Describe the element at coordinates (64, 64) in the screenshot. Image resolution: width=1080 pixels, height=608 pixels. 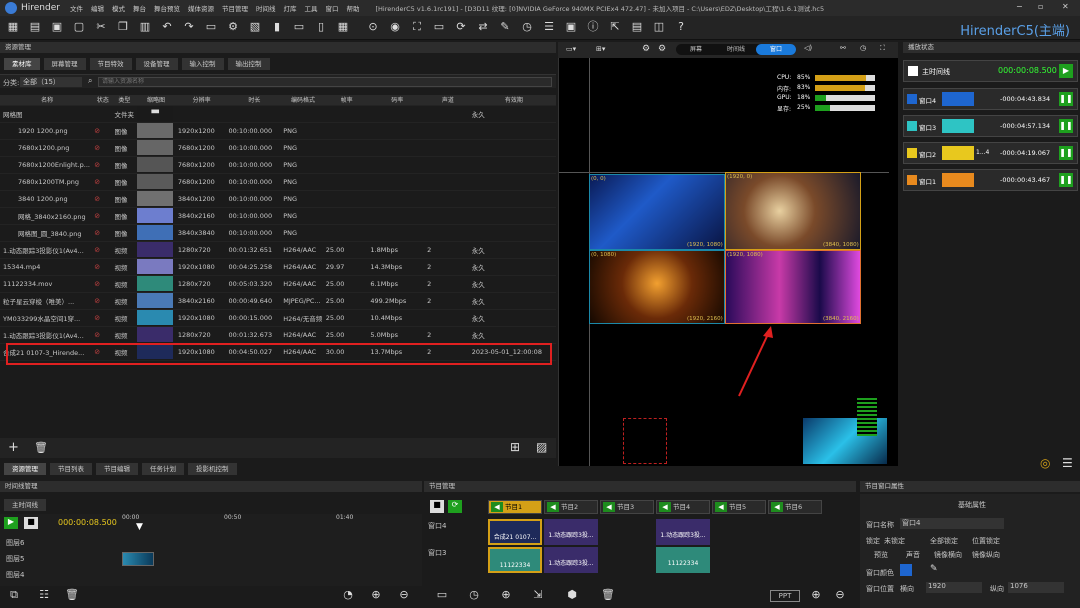
I see `resource-tab-1: 屏幕管理` at that location.